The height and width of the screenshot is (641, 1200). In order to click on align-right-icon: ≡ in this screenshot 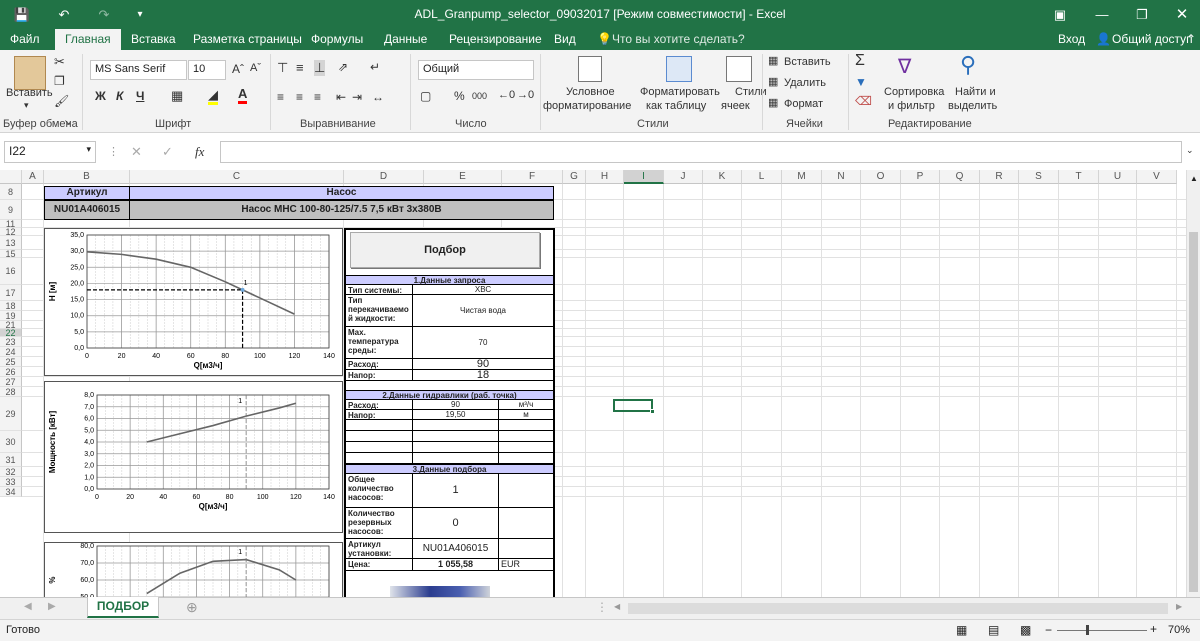, I will do `click(317, 97)`.